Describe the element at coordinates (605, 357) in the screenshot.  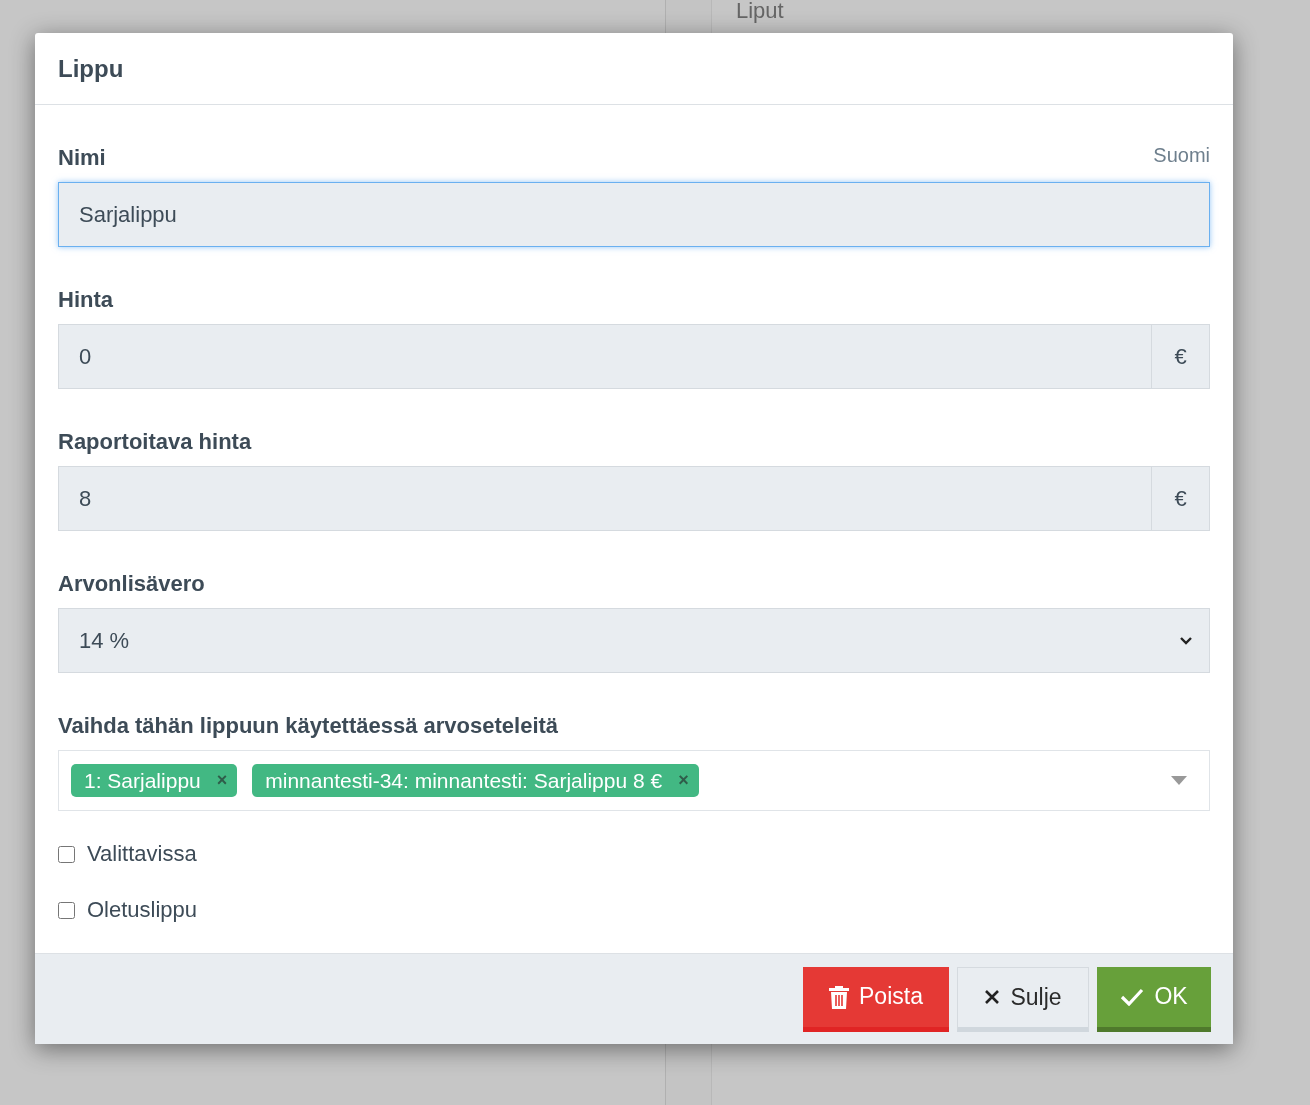
I see `price-input-field: 0` at that location.